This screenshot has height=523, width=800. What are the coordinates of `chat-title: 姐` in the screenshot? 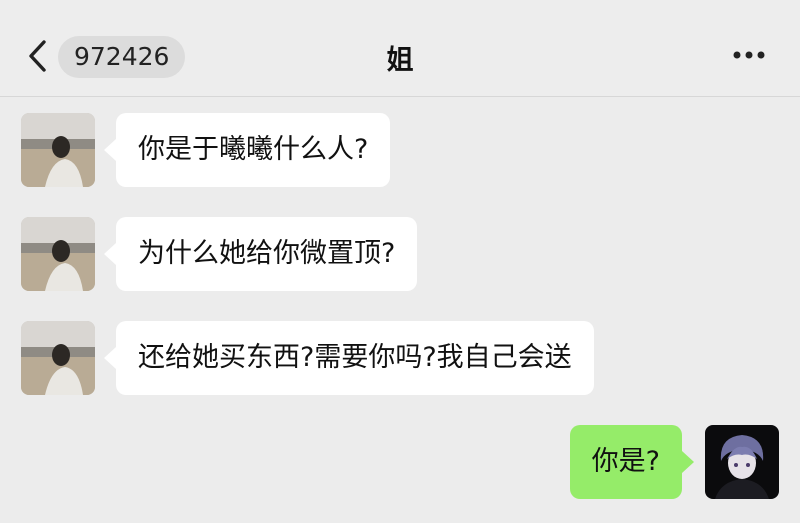 It's located at (400, 60).